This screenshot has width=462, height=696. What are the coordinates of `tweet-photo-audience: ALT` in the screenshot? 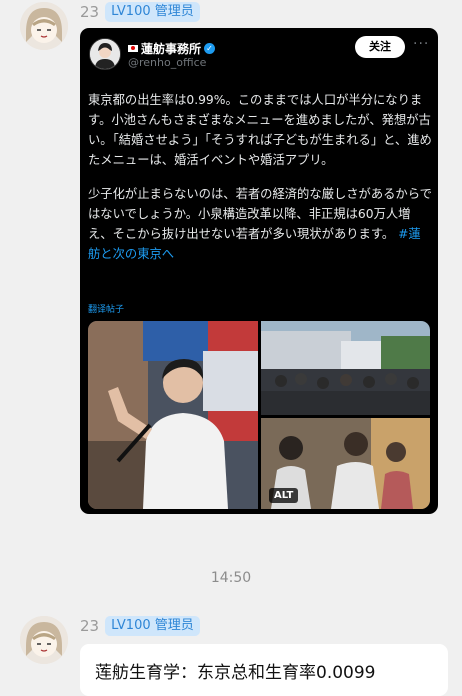 It's located at (345, 463).